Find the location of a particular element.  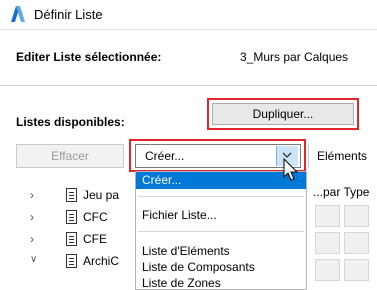

menu-item-zone-list: Liste de Zones is located at coordinates (181, 282).